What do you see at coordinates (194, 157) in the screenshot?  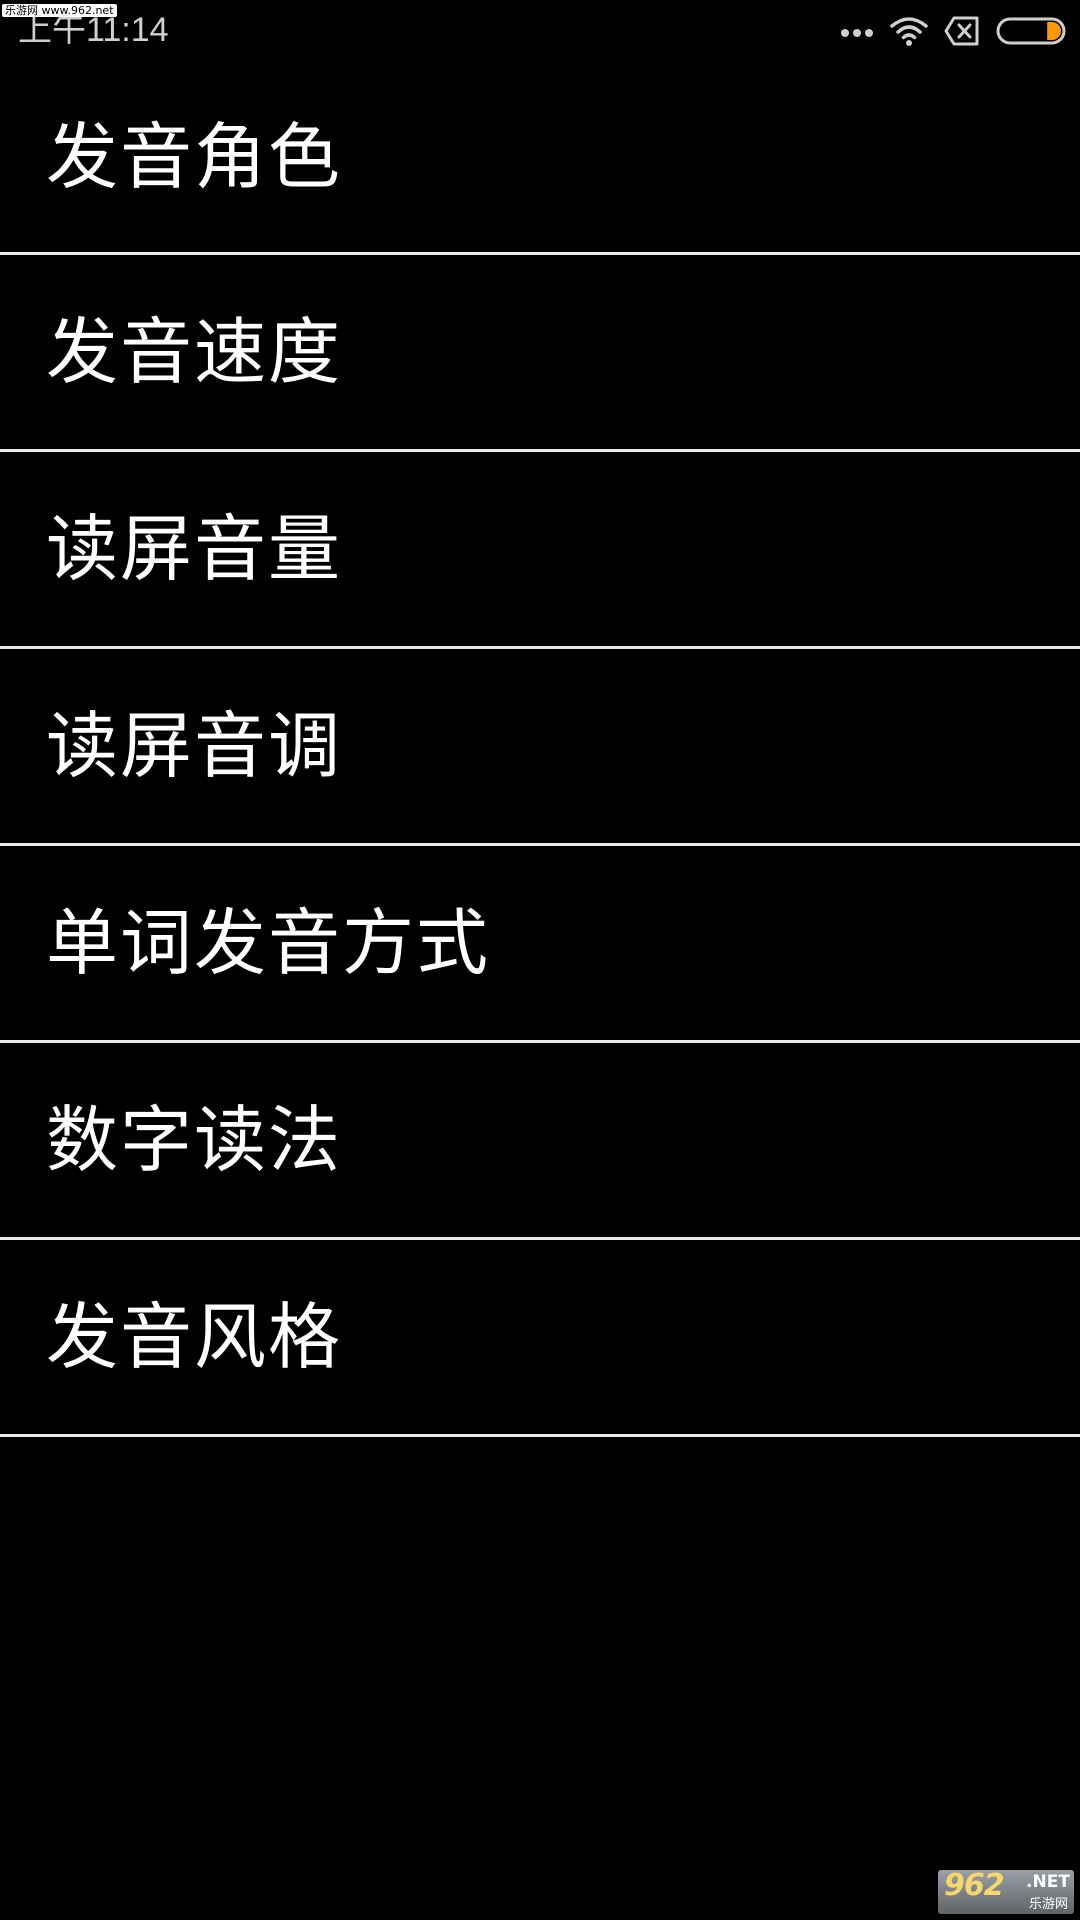 I see `menu-item-label: 发音角色` at bounding box center [194, 157].